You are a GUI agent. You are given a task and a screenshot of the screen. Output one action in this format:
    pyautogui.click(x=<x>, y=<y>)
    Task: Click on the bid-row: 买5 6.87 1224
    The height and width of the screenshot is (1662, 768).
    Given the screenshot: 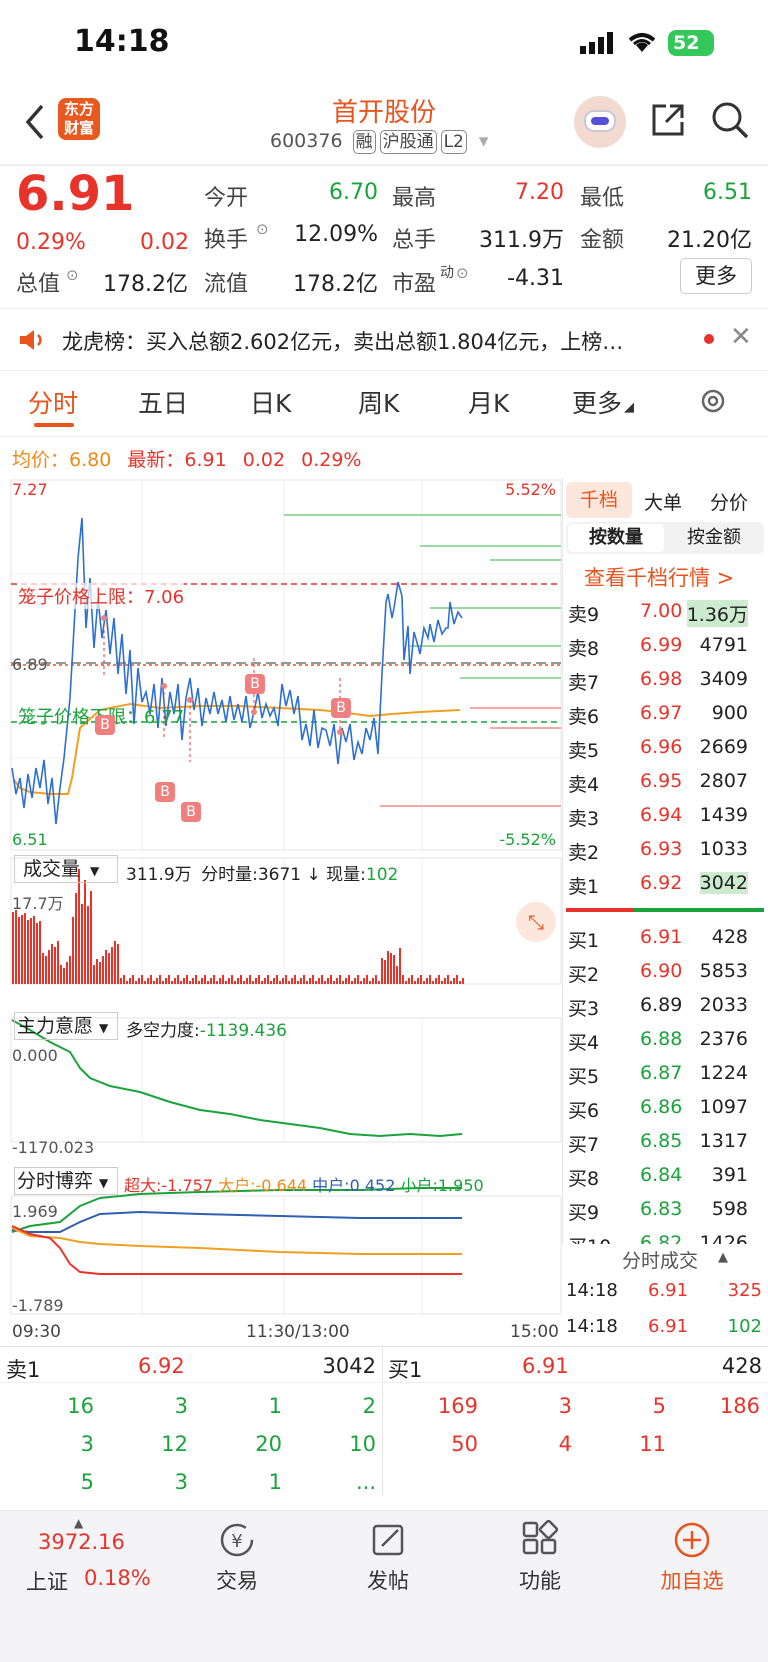 What is the action you would take?
    pyautogui.click(x=668, y=1075)
    